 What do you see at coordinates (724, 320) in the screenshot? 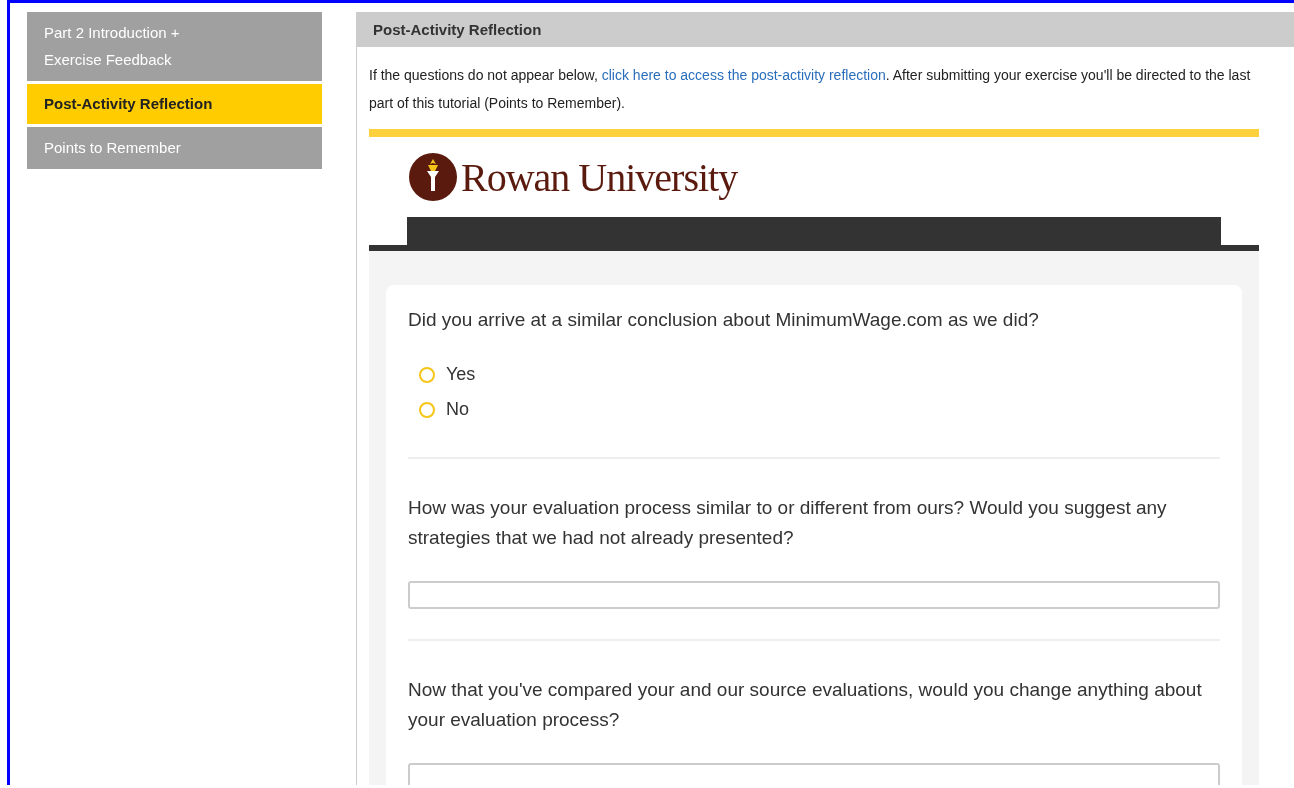
I see `question-text: Did you arrive at a similar conclusion about MinimumWage.com as we did?` at bounding box center [724, 320].